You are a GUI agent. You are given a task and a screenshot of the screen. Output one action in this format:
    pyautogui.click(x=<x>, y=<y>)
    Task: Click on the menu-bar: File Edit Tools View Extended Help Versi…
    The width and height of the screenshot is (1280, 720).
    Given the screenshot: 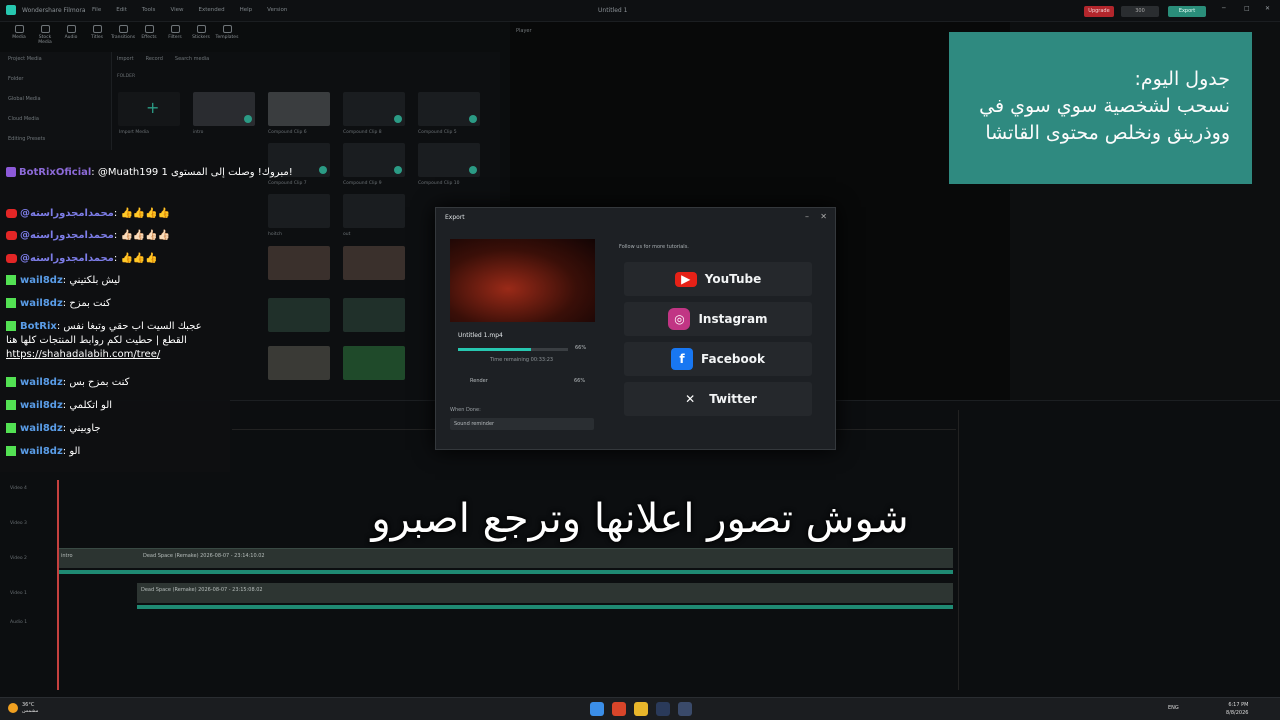 What is the action you would take?
    pyautogui.click(x=189, y=10)
    